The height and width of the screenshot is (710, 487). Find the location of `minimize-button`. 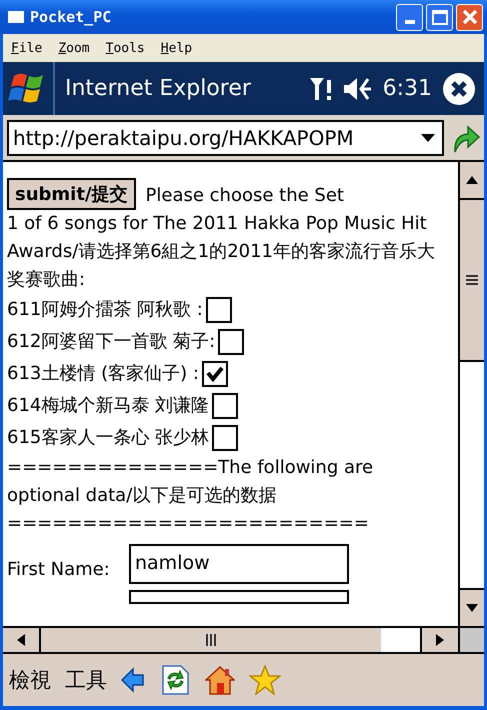

minimize-button is located at coordinates (409, 17).